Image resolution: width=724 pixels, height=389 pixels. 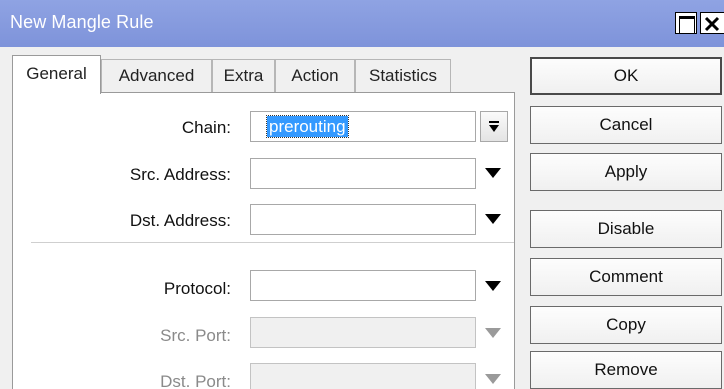 What do you see at coordinates (626, 325) in the screenshot?
I see `copy-button: Copy` at bounding box center [626, 325].